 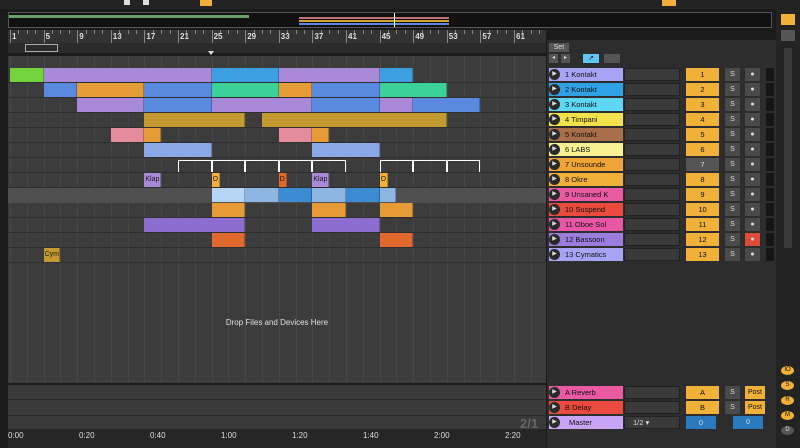 What do you see at coordinates (787, 415) in the screenshot?
I see `io-toggle-m: M` at bounding box center [787, 415].